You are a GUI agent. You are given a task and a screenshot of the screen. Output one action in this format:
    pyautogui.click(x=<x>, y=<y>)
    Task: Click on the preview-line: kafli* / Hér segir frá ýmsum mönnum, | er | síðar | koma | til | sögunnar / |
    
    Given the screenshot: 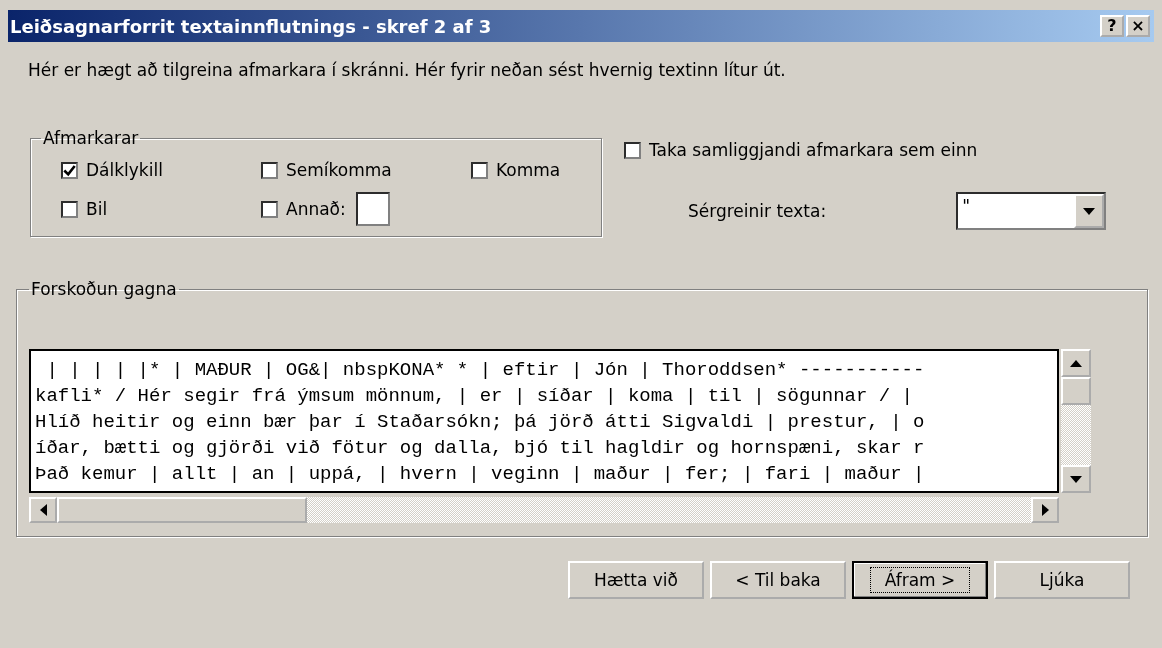 What is the action you would take?
    pyautogui.click(x=474, y=396)
    